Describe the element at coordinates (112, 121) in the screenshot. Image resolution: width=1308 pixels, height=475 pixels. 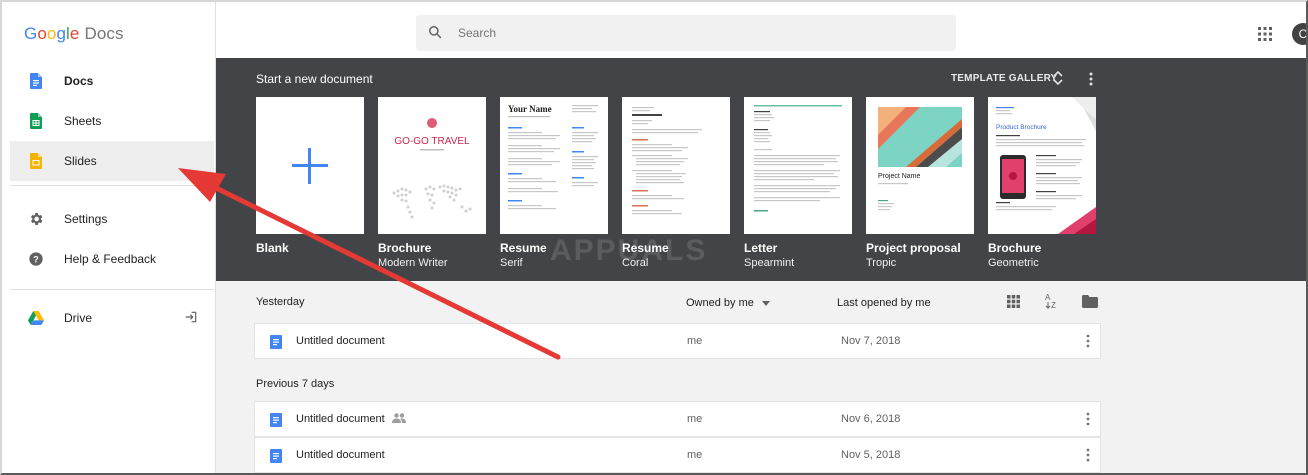
I see `sidebar-item-sheets: Sheets` at that location.